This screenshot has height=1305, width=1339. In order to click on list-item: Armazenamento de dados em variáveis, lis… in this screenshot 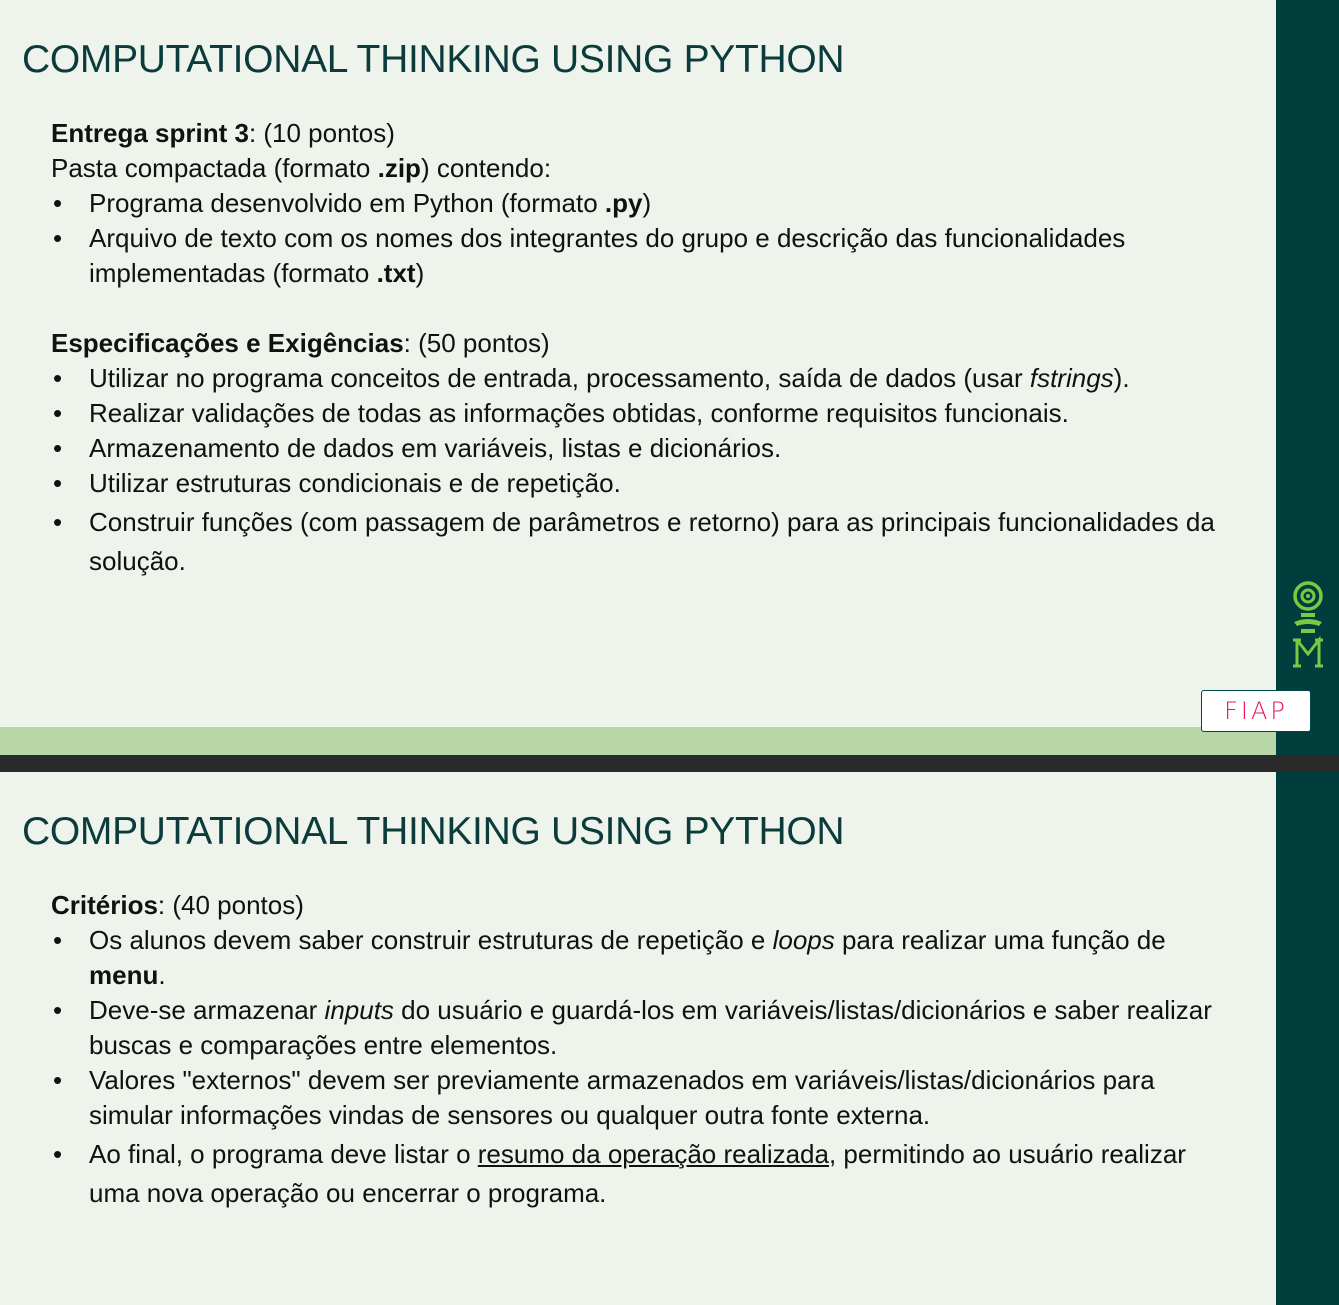, I will do `click(641, 448)`.